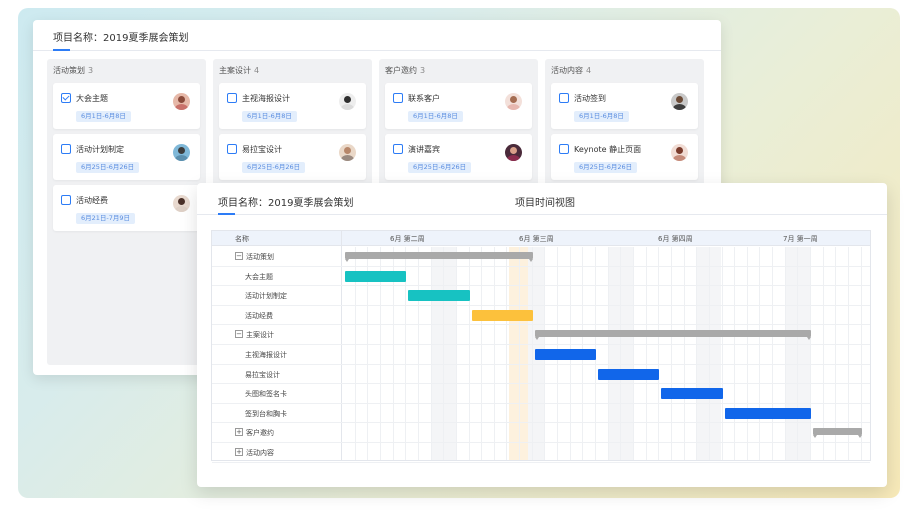 The height and width of the screenshot is (528, 918). Describe the element at coordinates (226, 214) in the screenshot. I see `gantt-title-underline` at that location.